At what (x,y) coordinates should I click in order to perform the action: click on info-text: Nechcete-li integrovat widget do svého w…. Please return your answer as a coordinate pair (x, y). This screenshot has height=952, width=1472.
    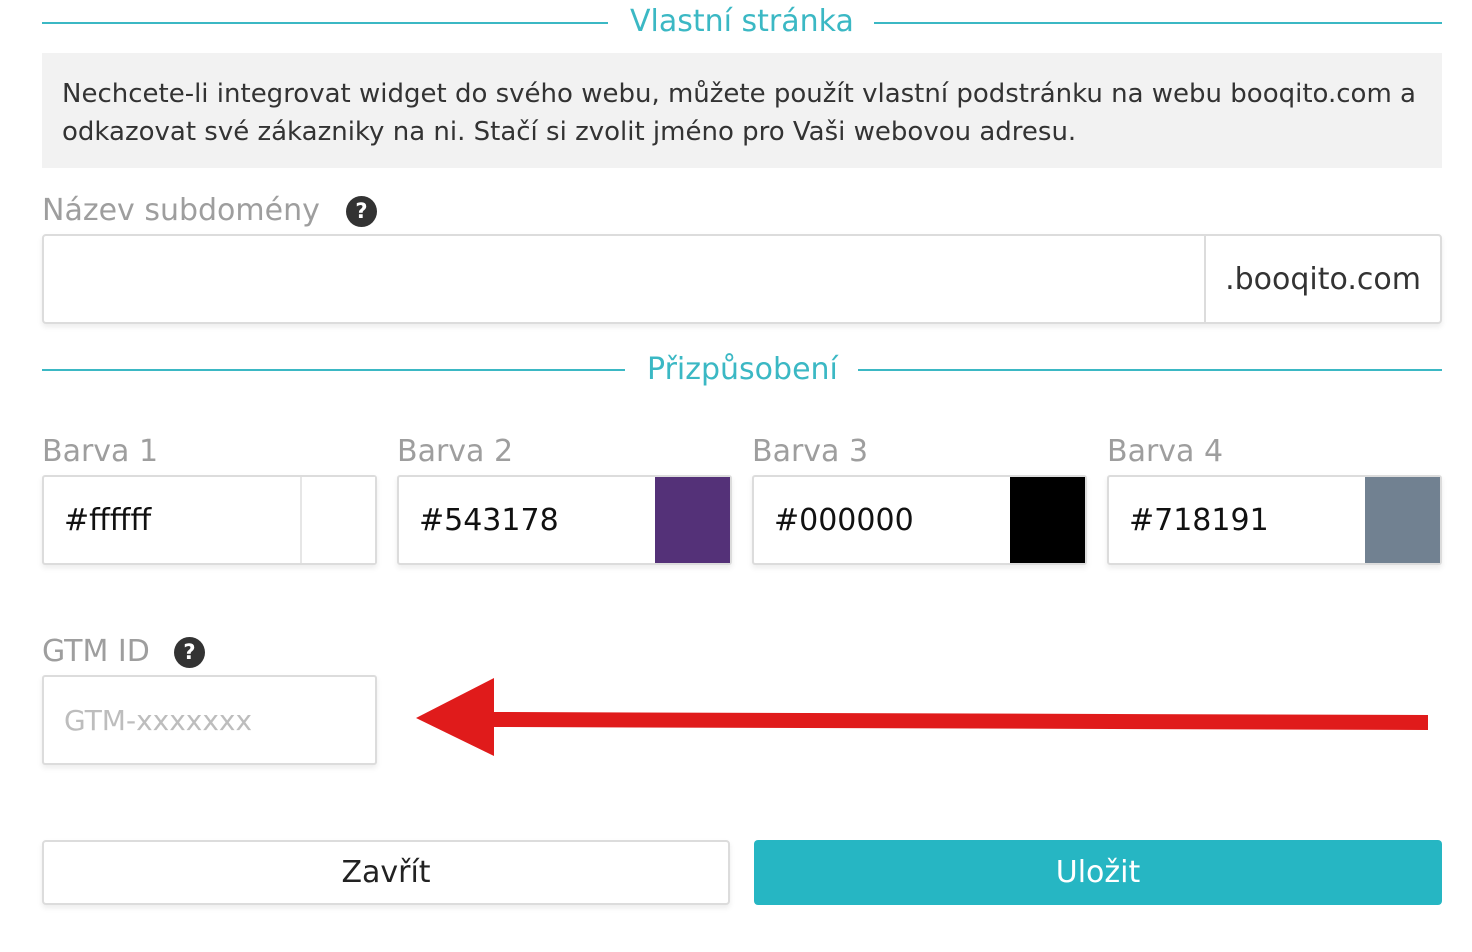
    Looking at the image, I should click on (742, 110).